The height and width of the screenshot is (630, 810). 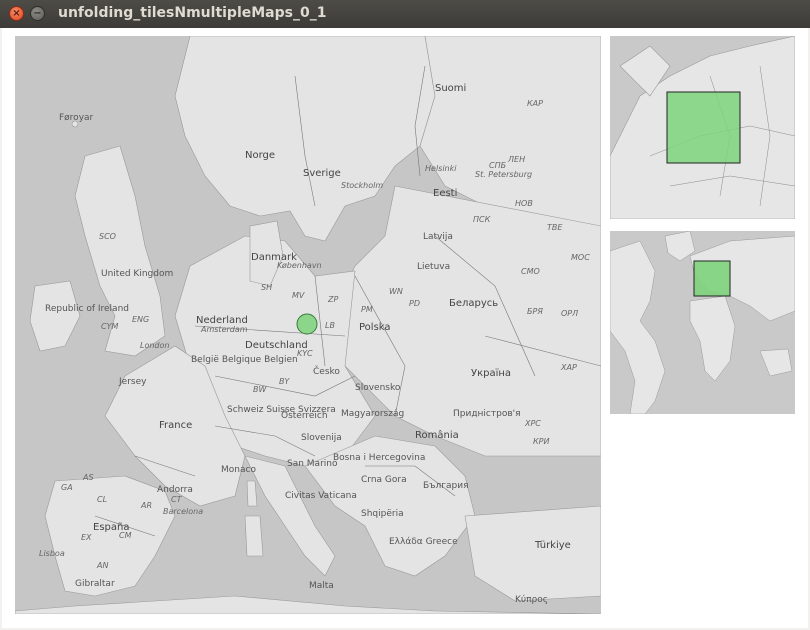 I want to click on map-label: МОС, so click(x=580, y=257).